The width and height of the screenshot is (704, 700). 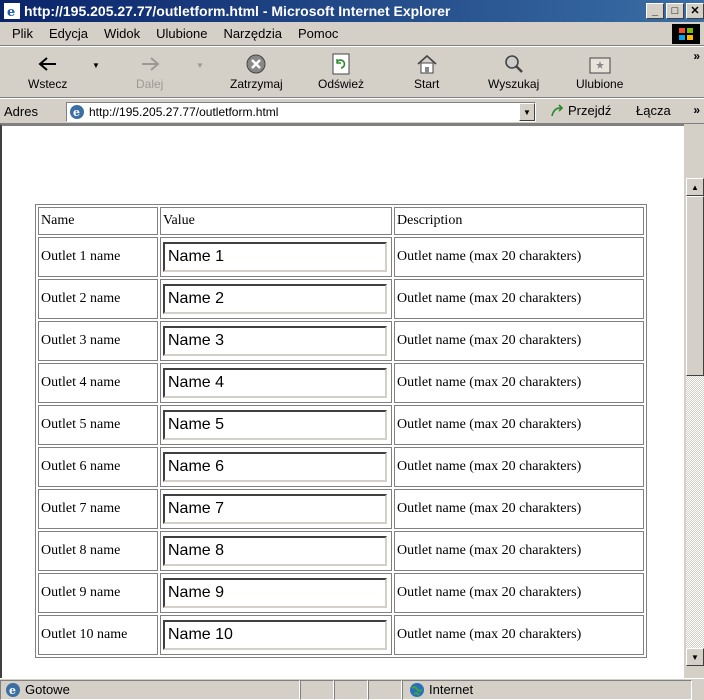 I want to click on favorites-button: Ulubione, so click(x=599, y=71).